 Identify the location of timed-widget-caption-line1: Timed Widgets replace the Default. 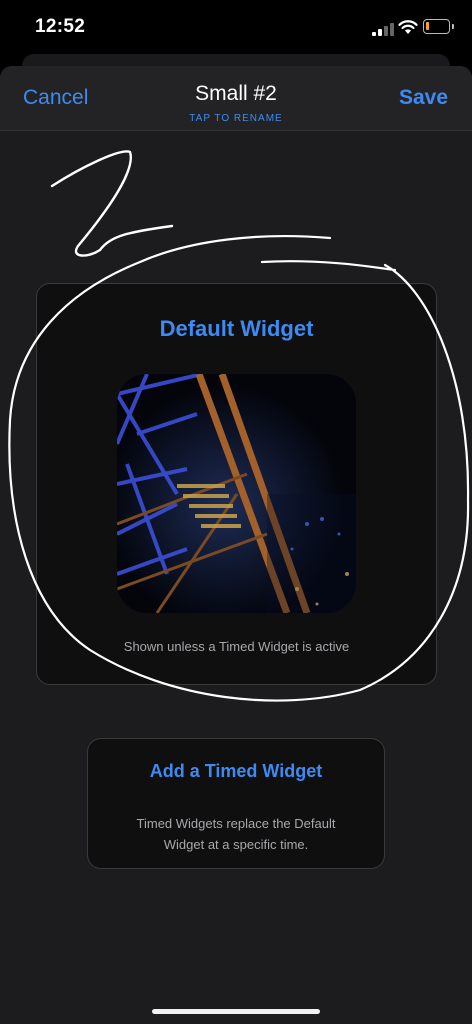
(236, 823).